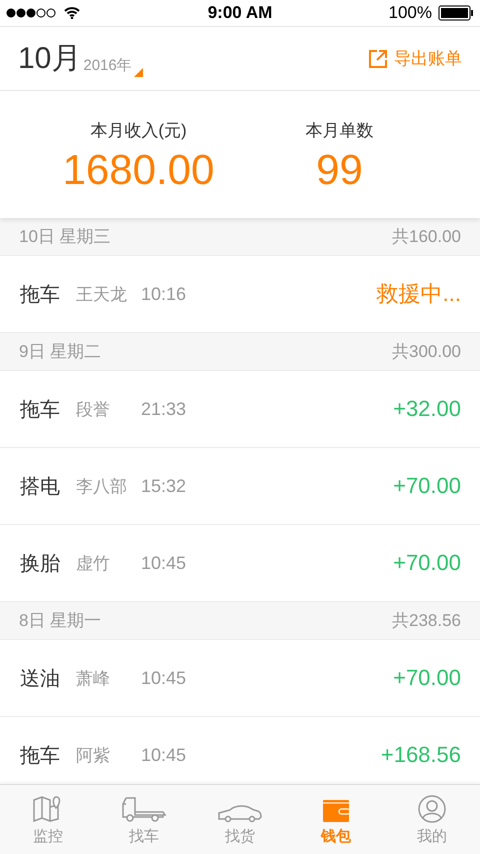 This screenshot has height=854, width=480. What do you see at coordinates (138, 131) in the screenshot?
I see `summary-label: 本月收入(元)` at bounding box center [138, 131].